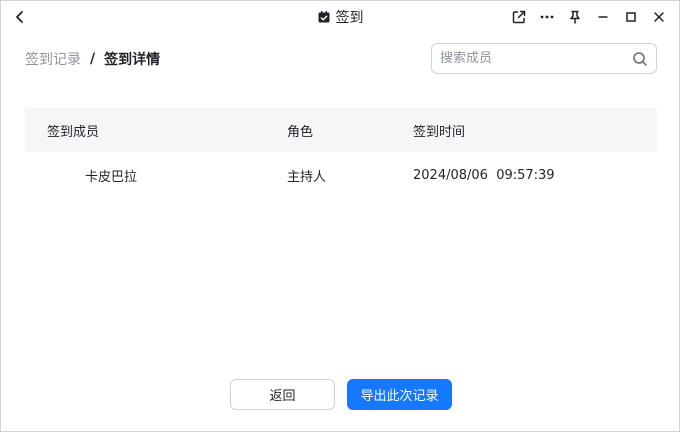 The width and height of the screenshot is (680, 432). What do you see at coordinates (282, 394) in the screenshot?
I see `return-button: 返回` at bounding box center [282, 394].